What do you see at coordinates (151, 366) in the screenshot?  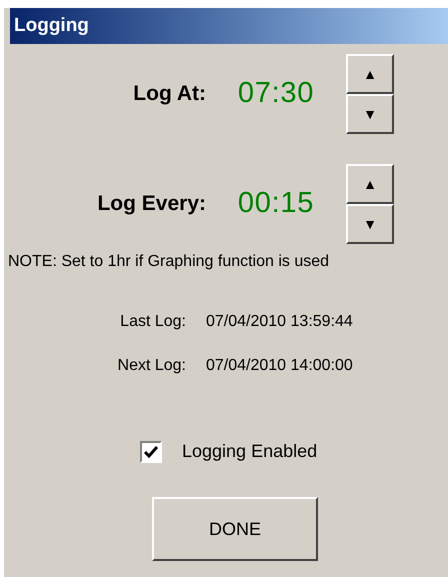 I see `info-label: Next Log:` at bounding box center [151, 366].